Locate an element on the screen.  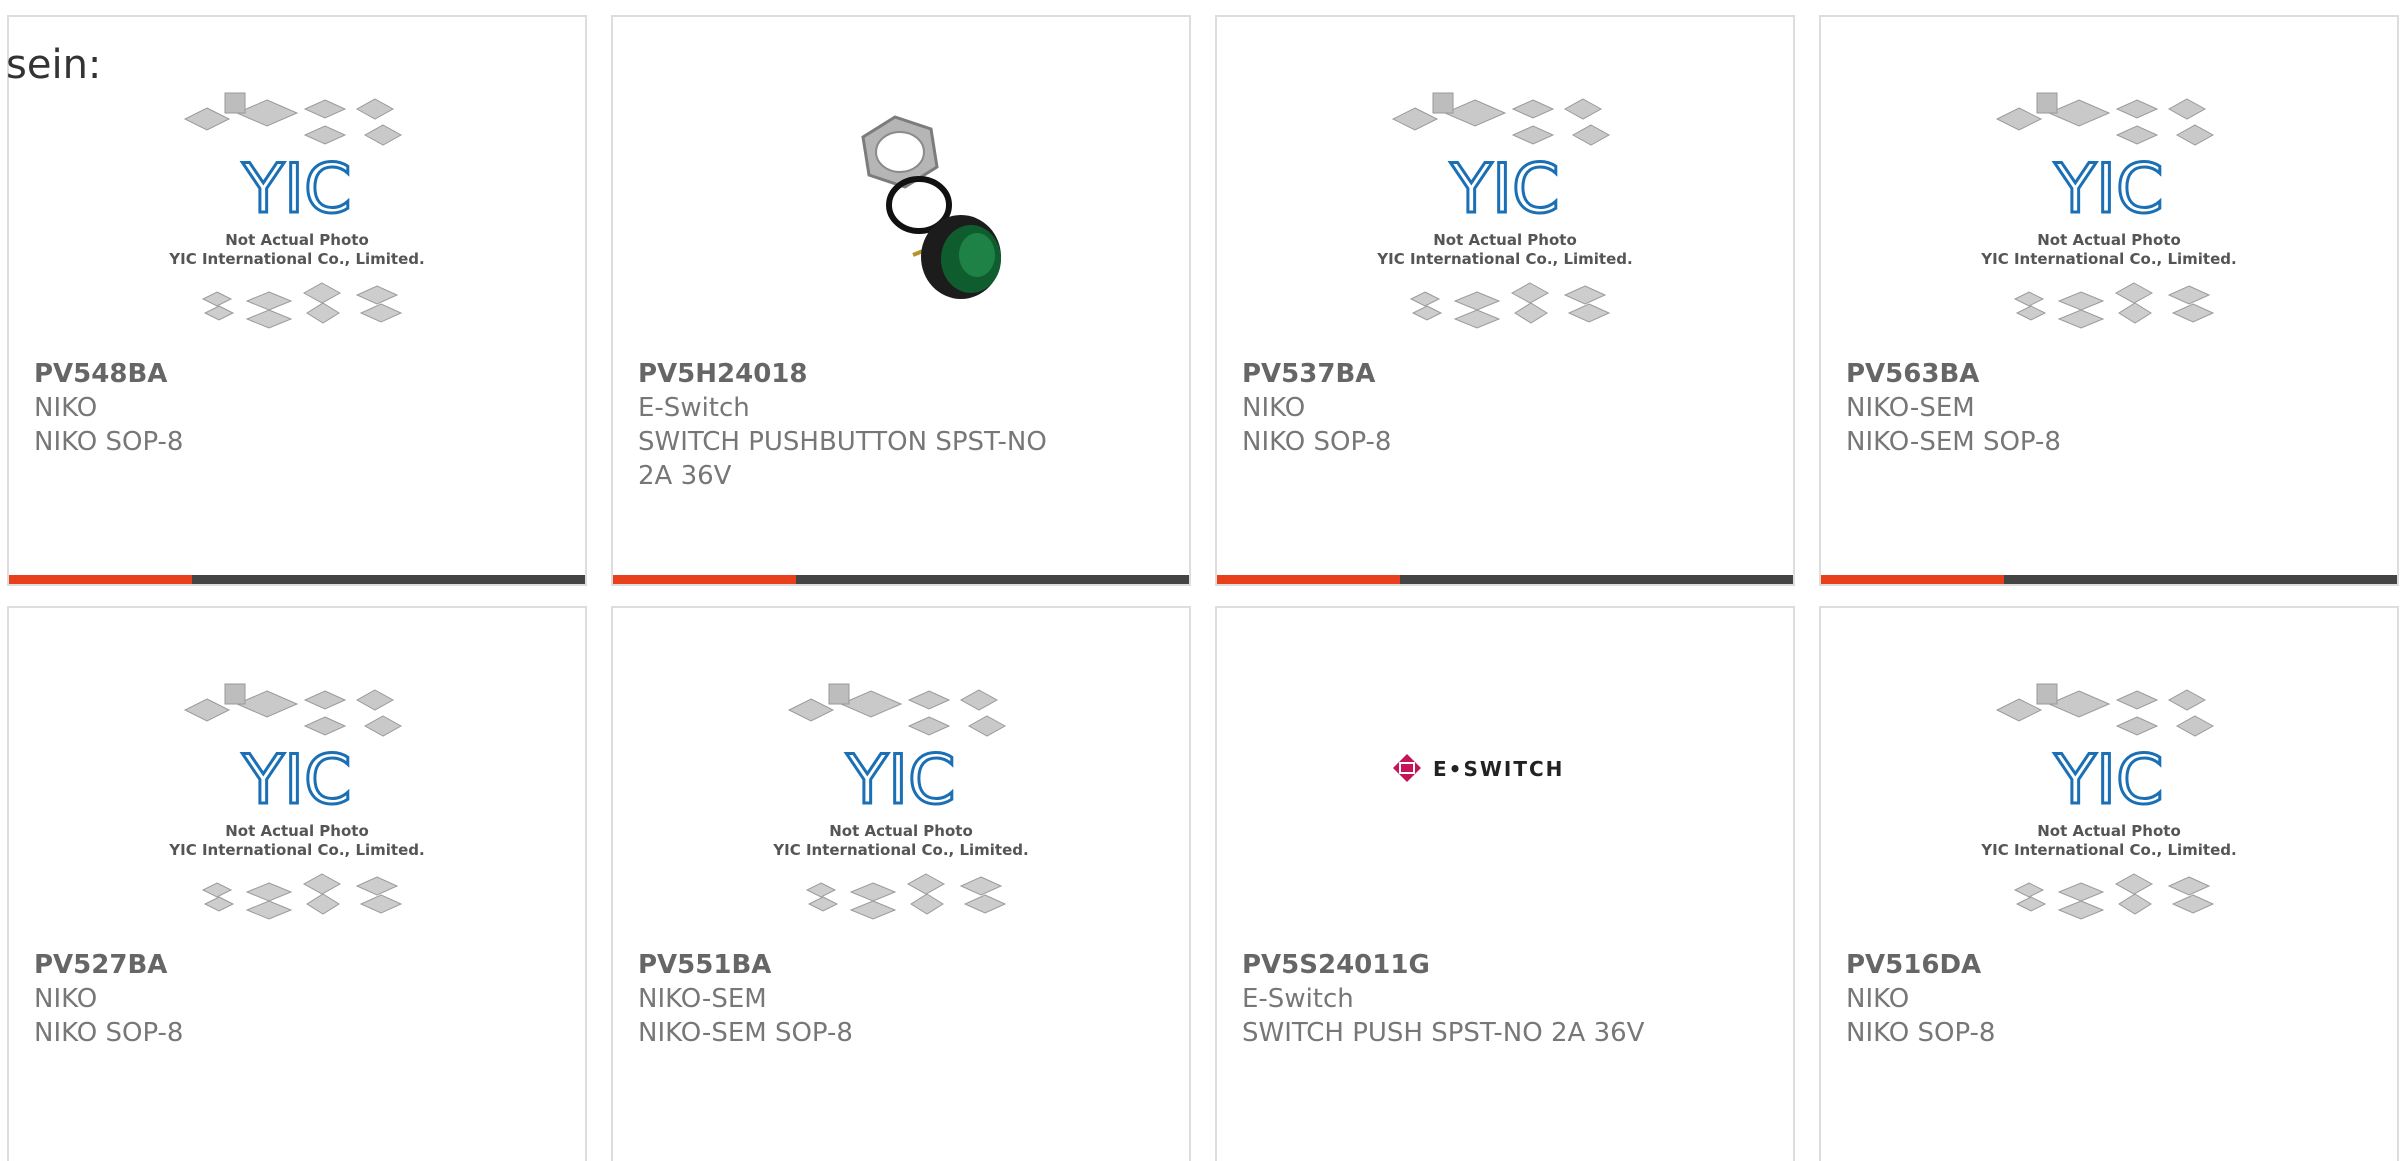
product-part-number: PV563BA is located at coordinates (2109, 374).